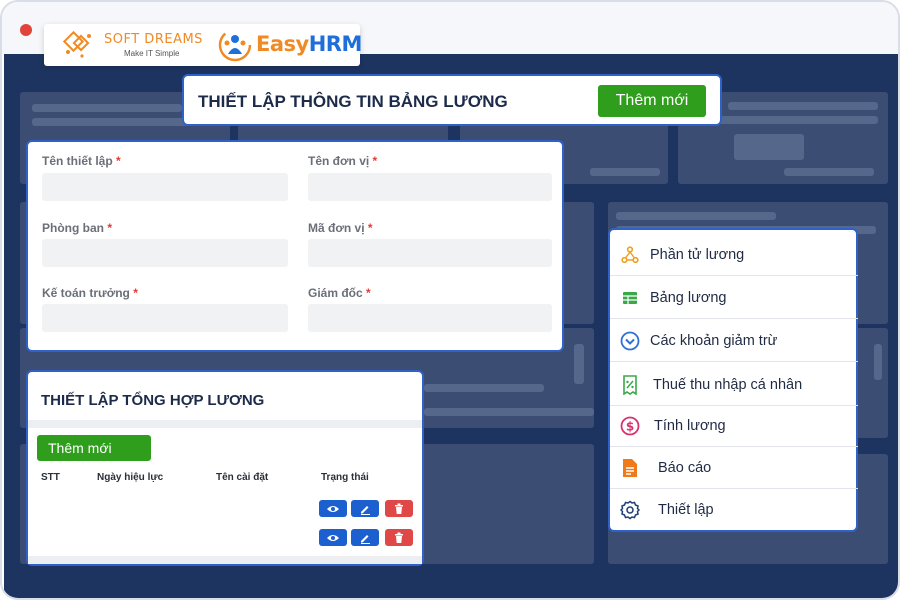  I want to click on field-label-unit-name: Tên đơn vị *, so click(343, 161).